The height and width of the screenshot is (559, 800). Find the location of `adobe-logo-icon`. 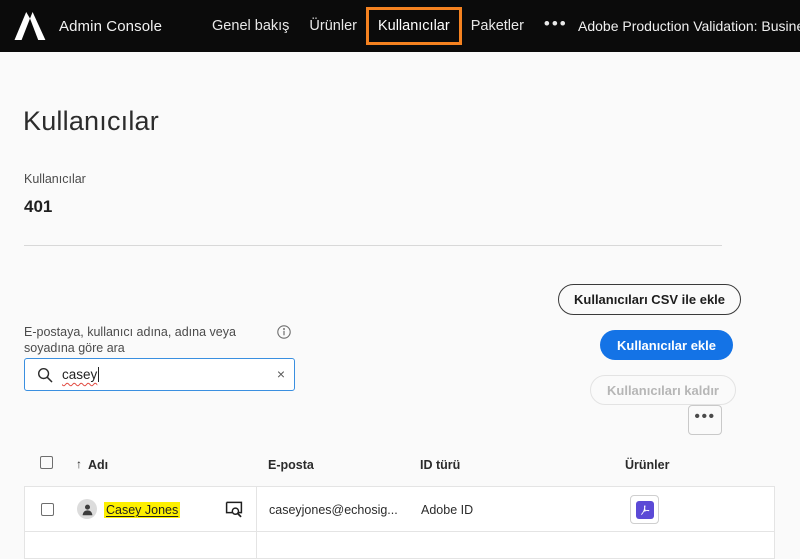

adobe-logo-icon is located at coordinates (30, 26).